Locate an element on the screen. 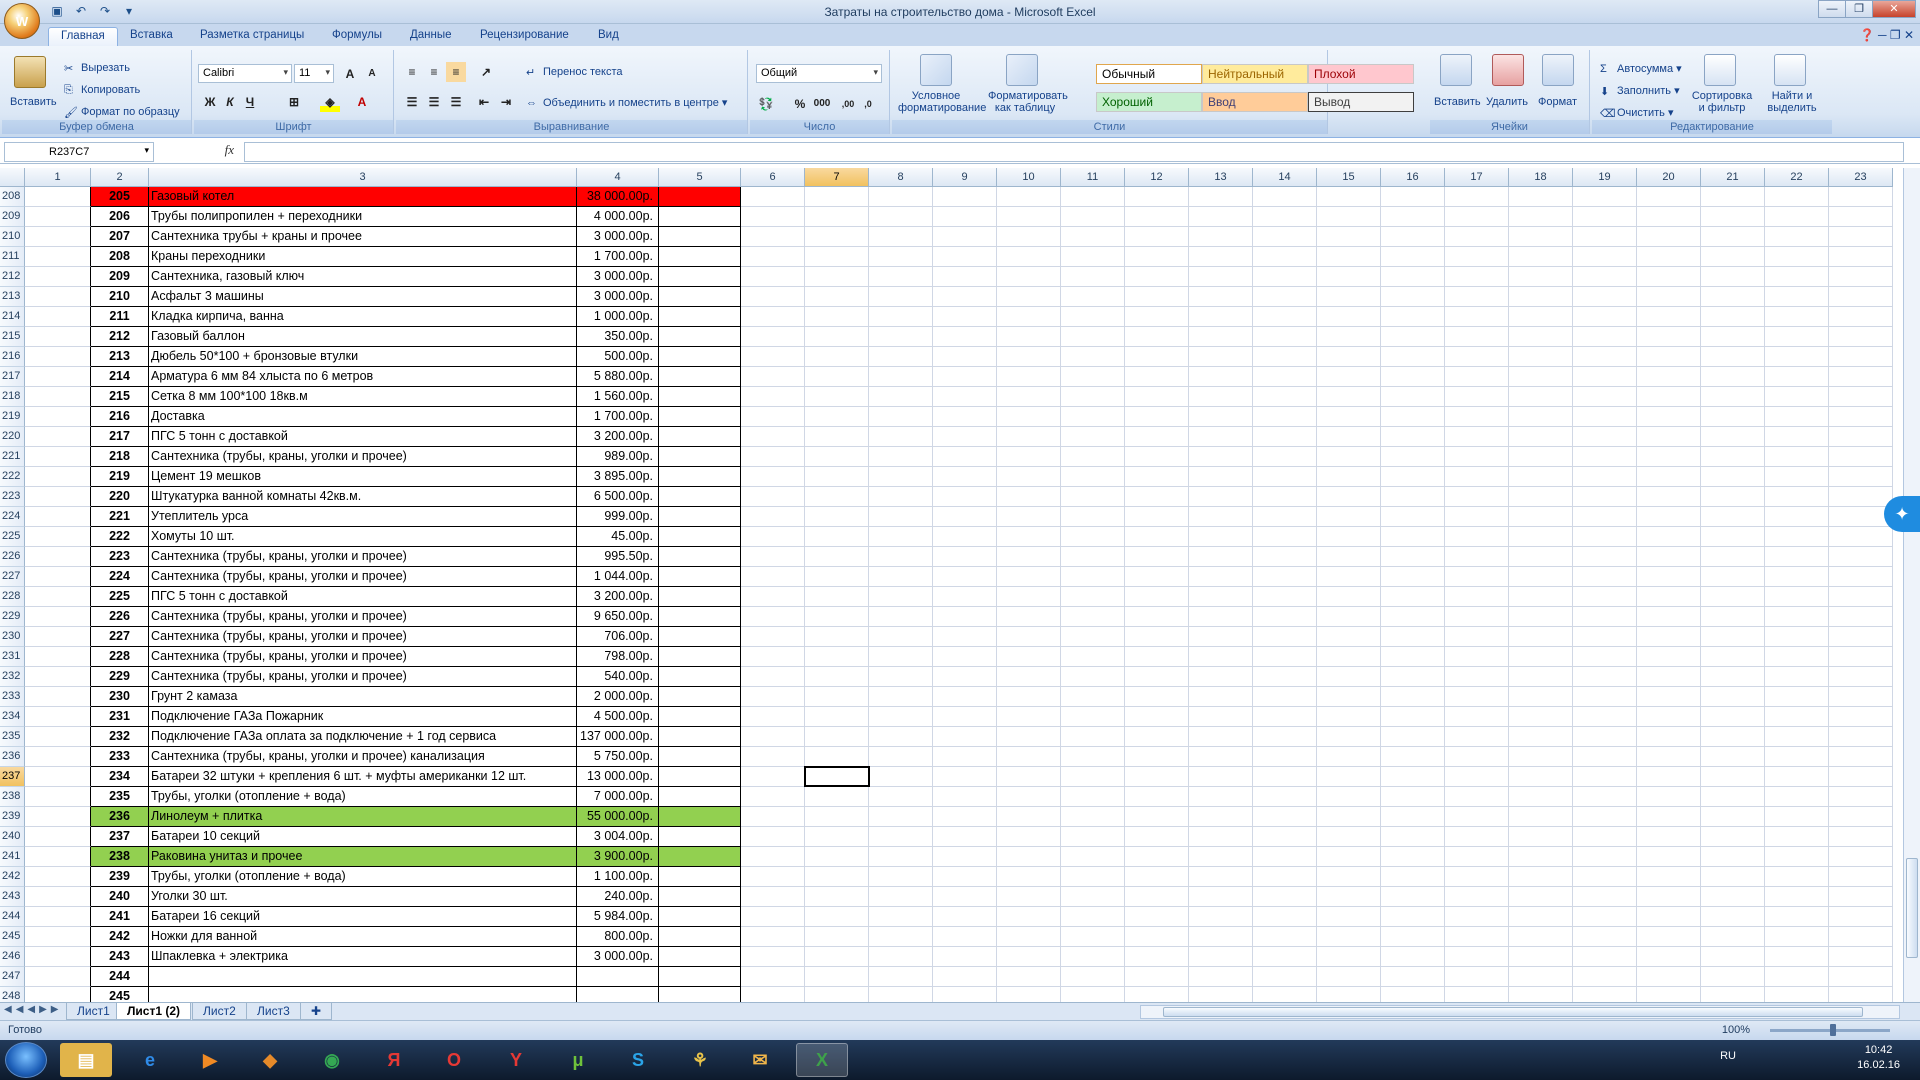  description-cell: Дюбель 50*100 + бронзовые втулки is located at coordinates (363, 357).